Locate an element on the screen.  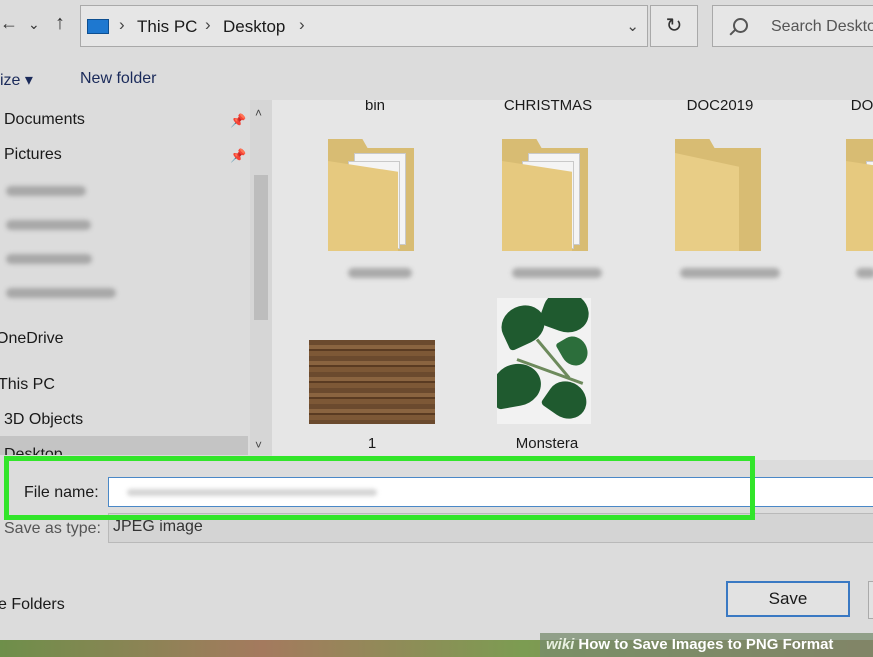
wood-image-thumbnail is located at coordinates (372, 382).